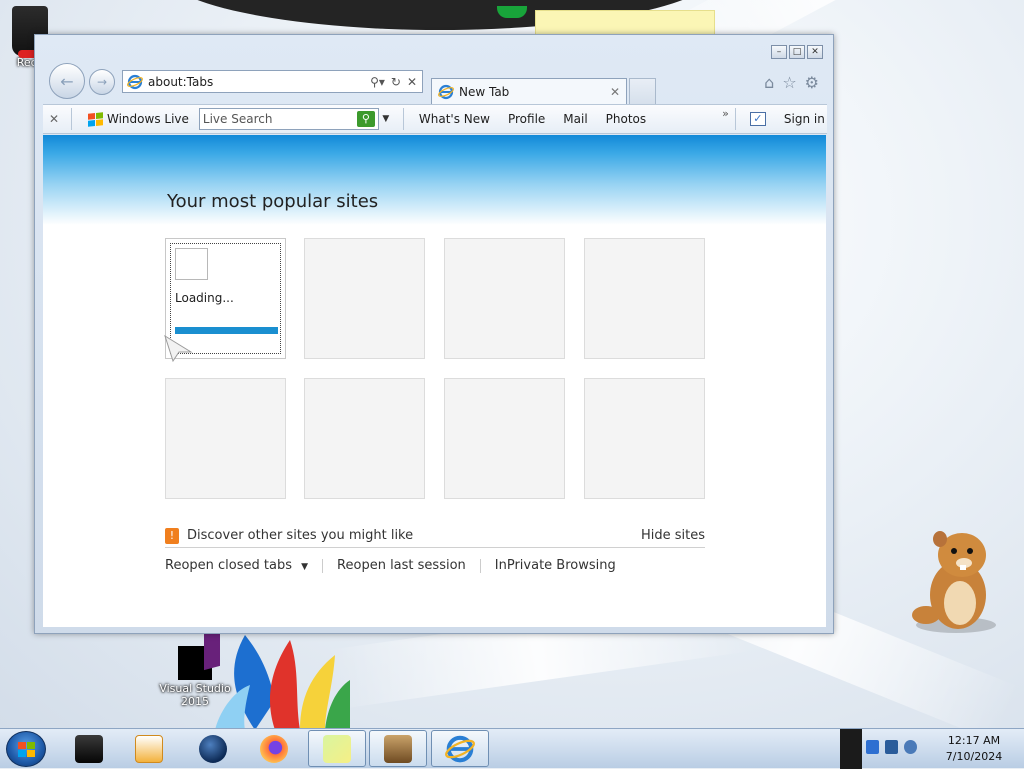 The image size is (1024, 769). I want to click on address-bar: about:Tabs ⚲▾ ↻ ✕, so click(272, 81).